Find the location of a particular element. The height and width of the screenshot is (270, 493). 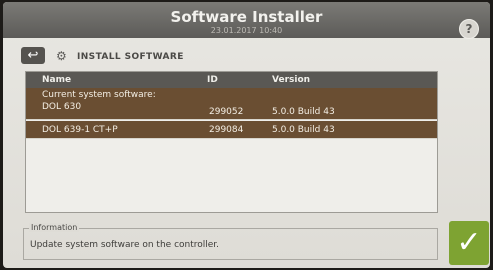

info-icon: ? is located at coordinates (469, 29).